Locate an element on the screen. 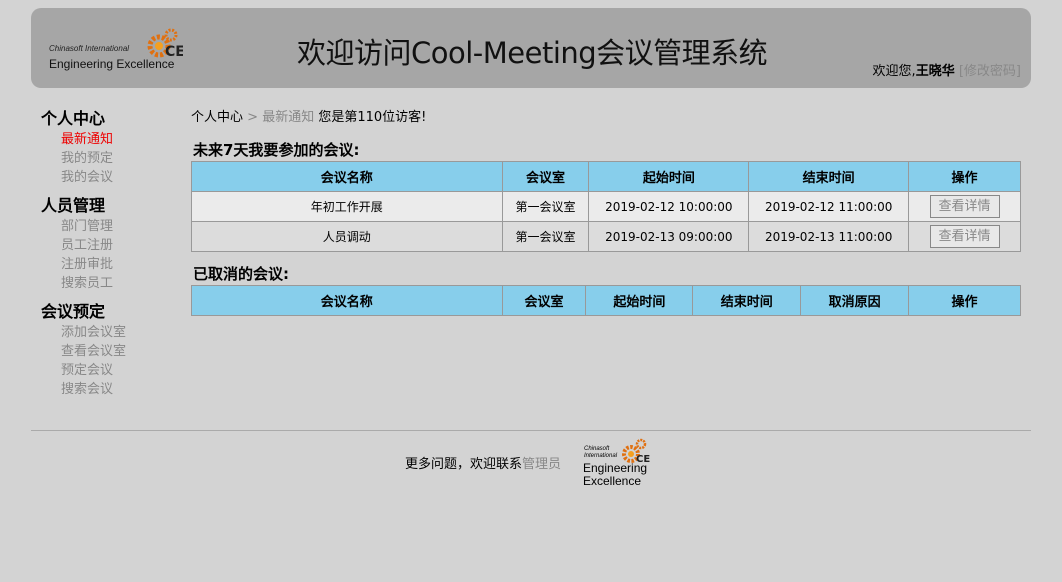 This screenshot has width=1062, height=582. start-time-cell: 2019-02-12 10:00:00 is located at coordinates (669, 206).